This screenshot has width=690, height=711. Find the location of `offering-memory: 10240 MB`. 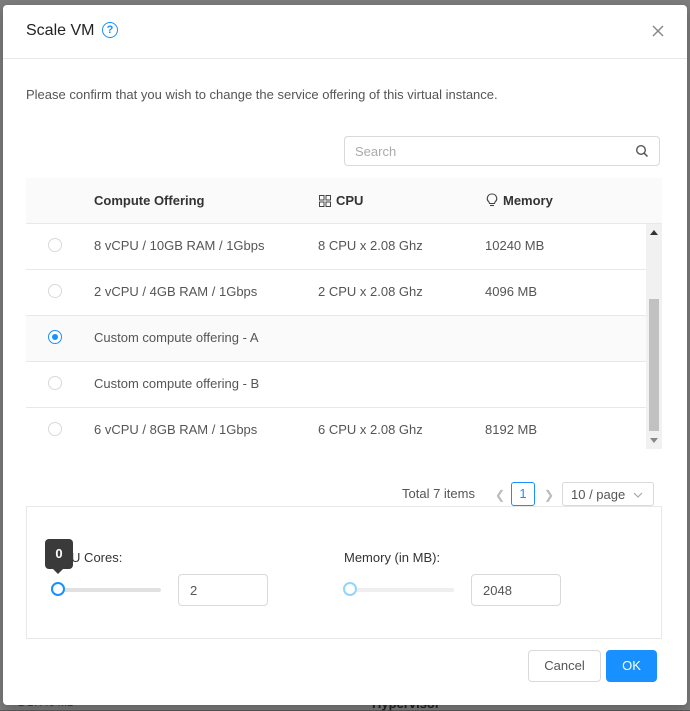

offering-memory: 10240 MB is located at coordinates (515, 245).